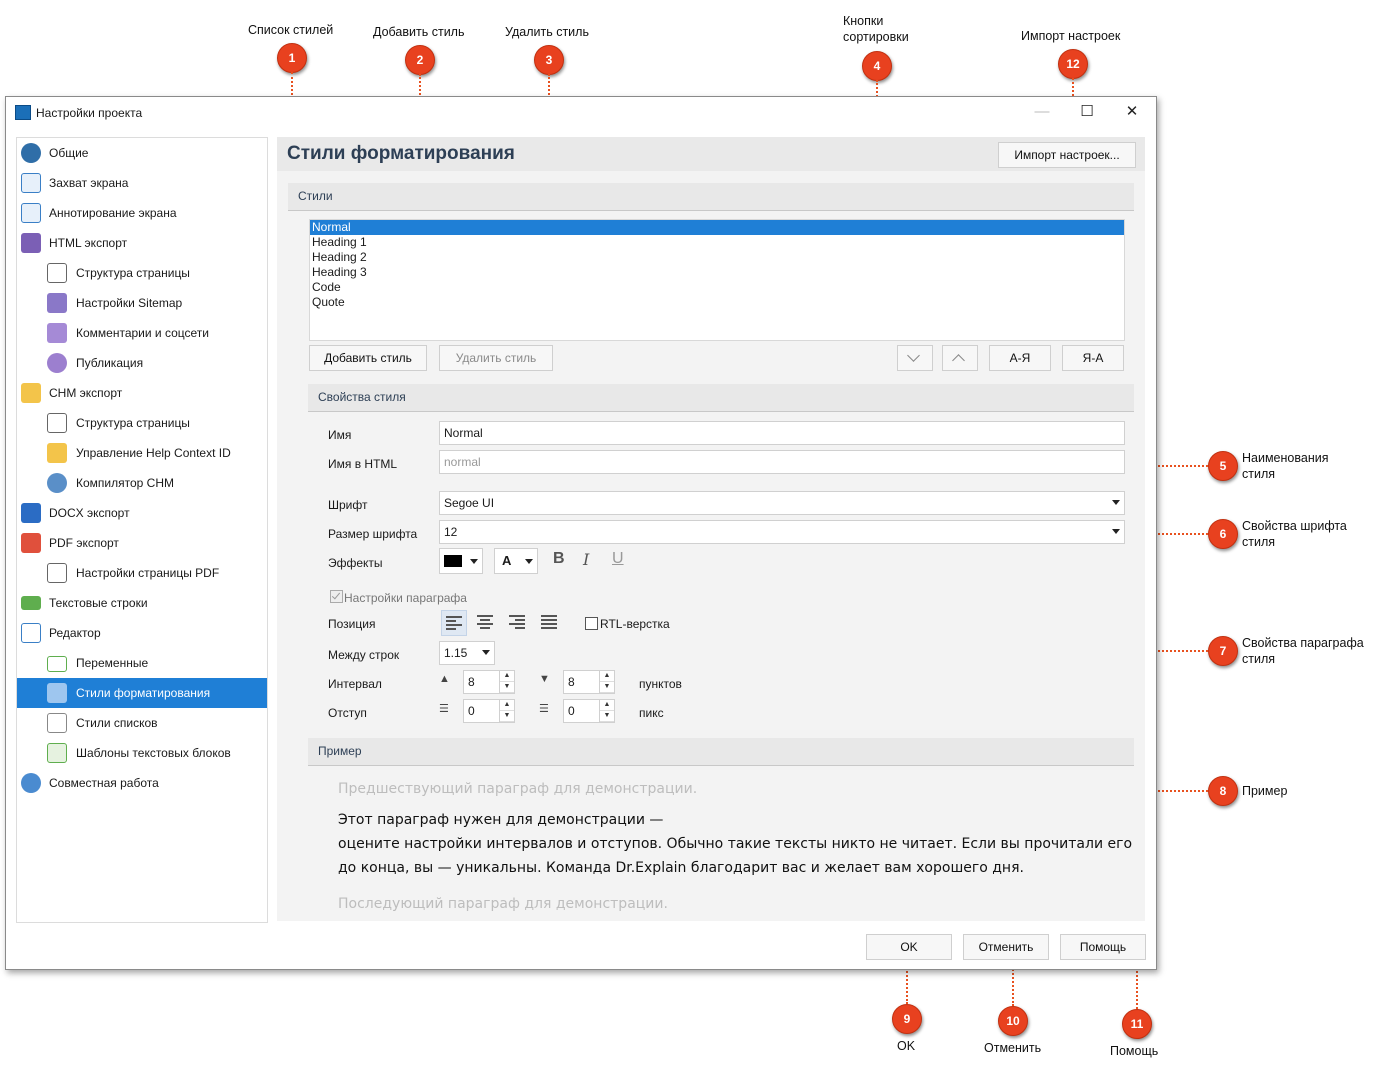 This screenshot has width=1386, height=1074. What do you see at coordinates (1132, 112) in the screenshot?
I see `close-button: ✕` at bounding box center [1132, 112].